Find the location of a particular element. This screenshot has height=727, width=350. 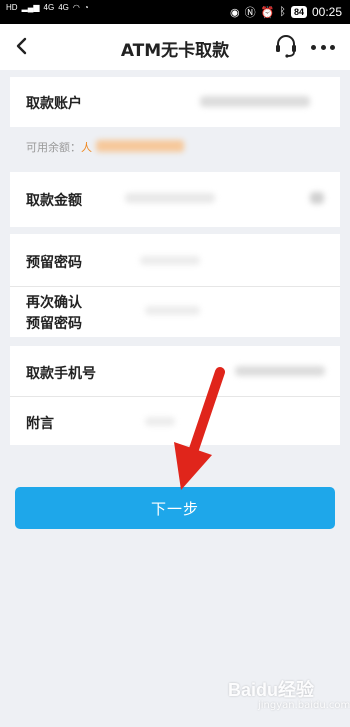

battery-indicator: 84 is located at coordinates (298, 12).